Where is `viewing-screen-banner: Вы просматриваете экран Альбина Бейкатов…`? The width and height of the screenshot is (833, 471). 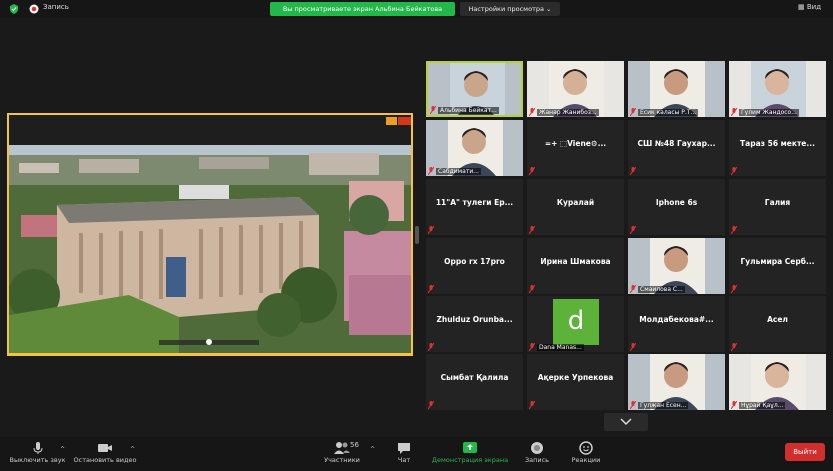 viewing-screen-banner: Вы просматриваете экран Альбина Бейкатов… is located at coordinates (362, 9).